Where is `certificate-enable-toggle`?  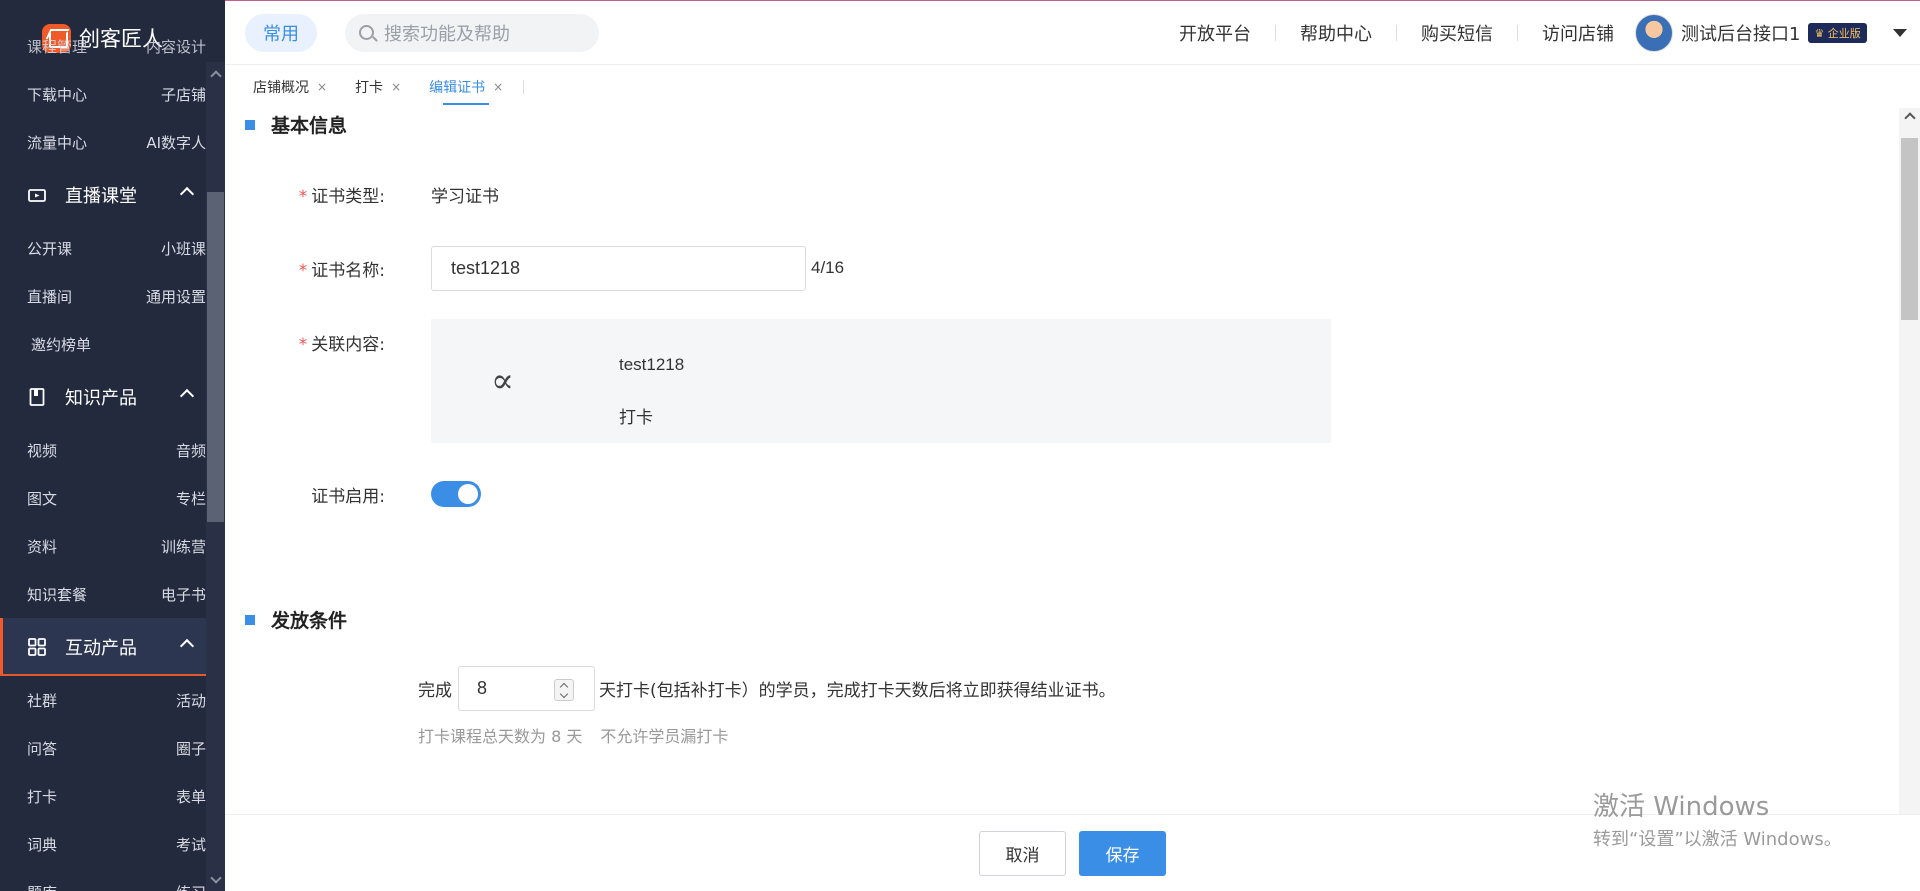 certificate-enable-toggle is located at coordinates (456, 494).